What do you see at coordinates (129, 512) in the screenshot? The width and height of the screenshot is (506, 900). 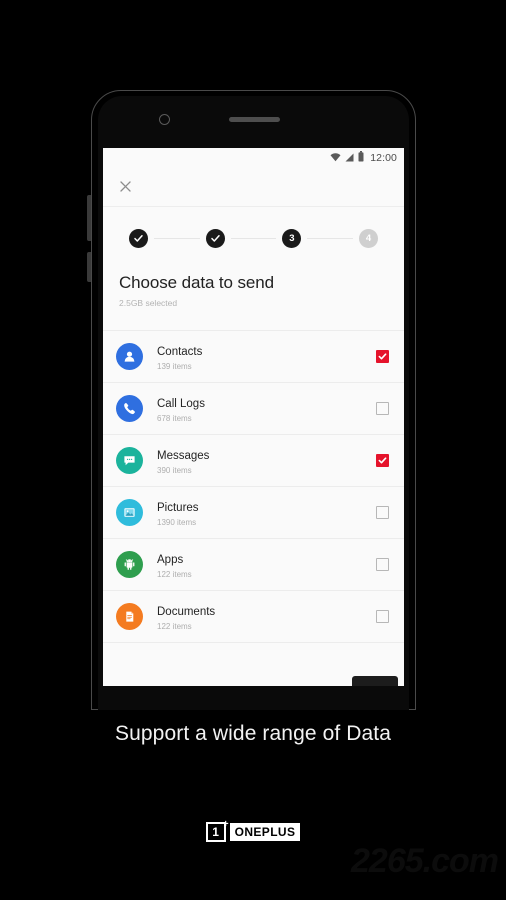 I see `picture-icon` at bounding box center [129, 512].